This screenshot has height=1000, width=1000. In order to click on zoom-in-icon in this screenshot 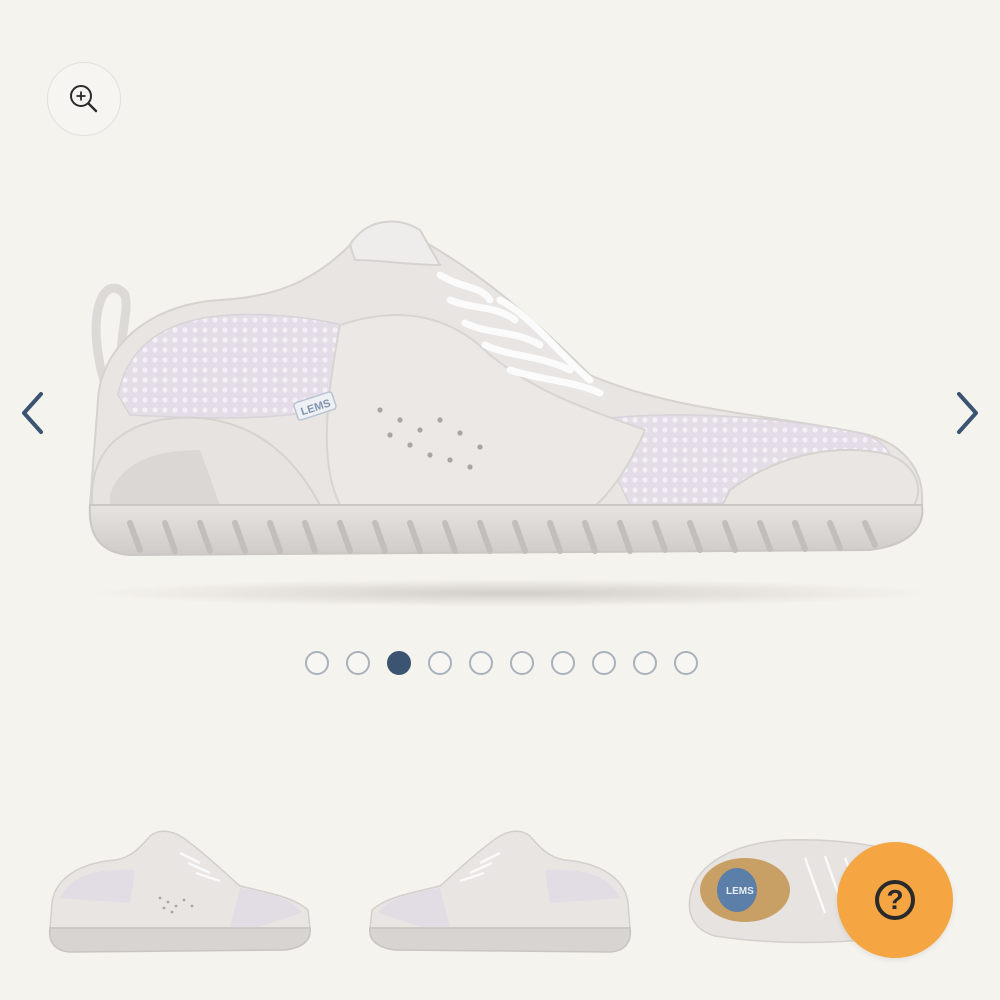, I will do `click(84, 99)`.